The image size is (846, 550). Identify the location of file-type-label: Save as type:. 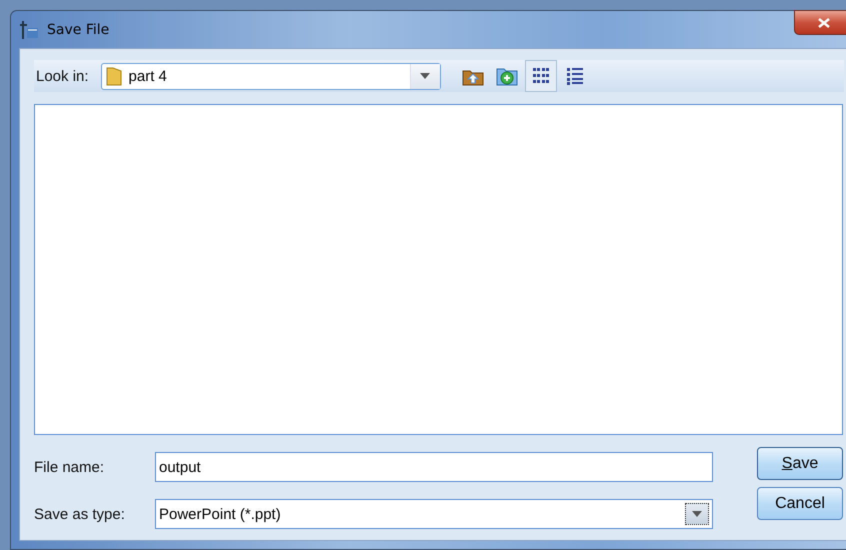
(80, 514).